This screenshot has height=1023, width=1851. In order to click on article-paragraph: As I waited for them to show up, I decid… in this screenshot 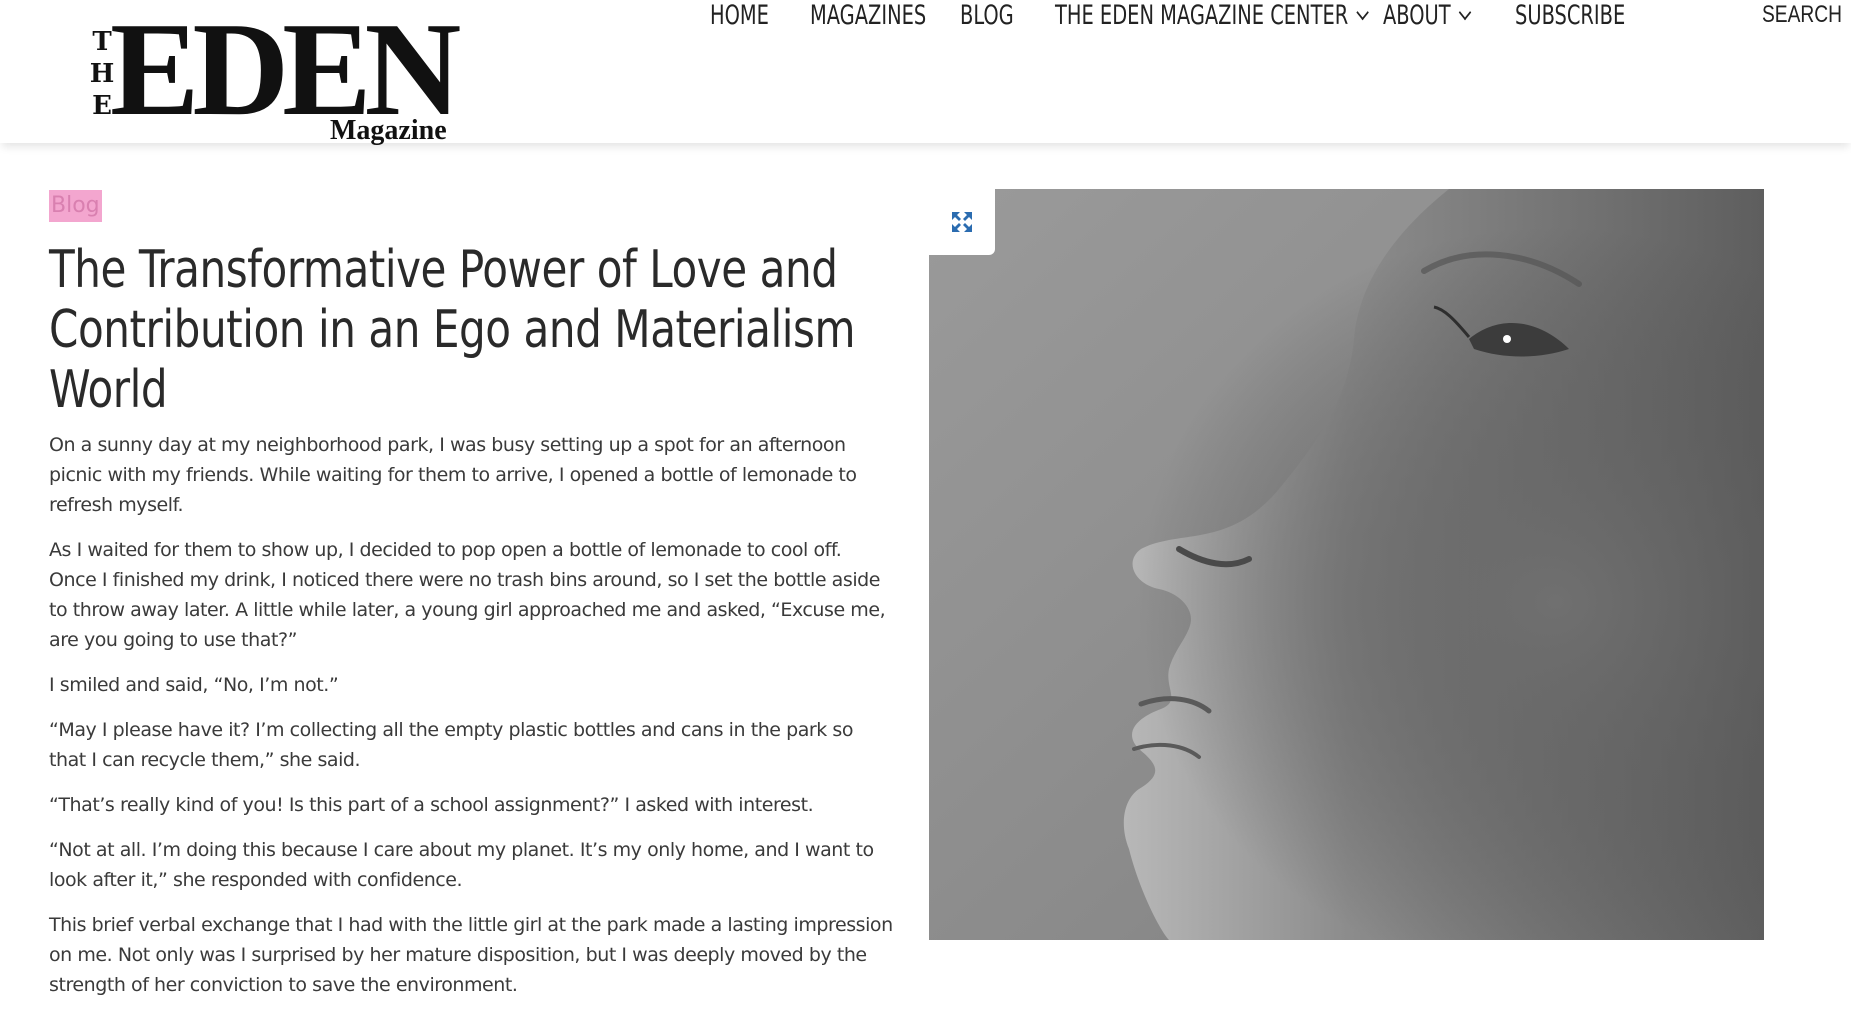, I will do `click(467, 595)`.